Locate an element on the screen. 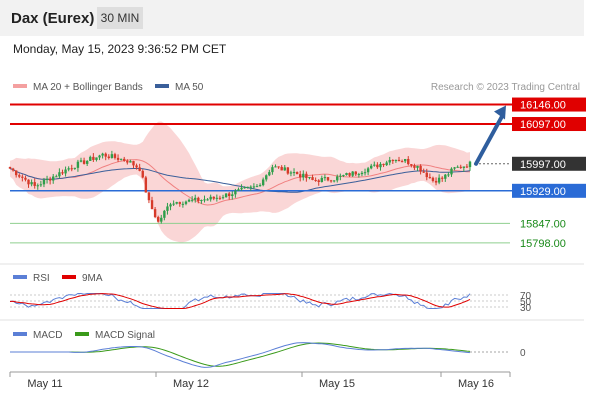 This screenshot has height=400, width=590. macd-legend-label: MACD is located at coordinates (47, 335).